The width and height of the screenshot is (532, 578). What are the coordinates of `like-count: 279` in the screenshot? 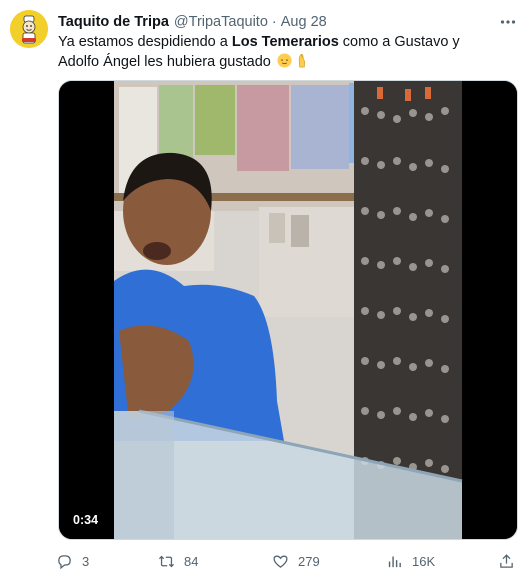 It's located at (309, 561).